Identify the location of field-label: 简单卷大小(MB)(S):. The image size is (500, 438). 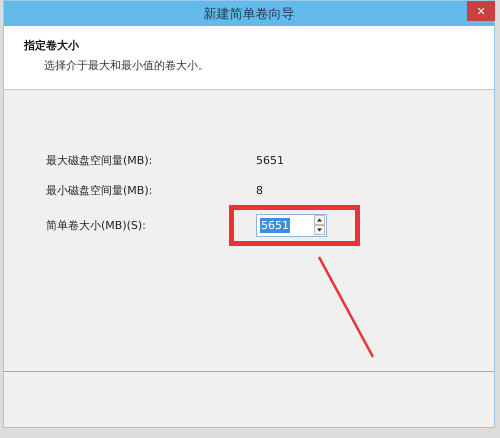
(96, 225).